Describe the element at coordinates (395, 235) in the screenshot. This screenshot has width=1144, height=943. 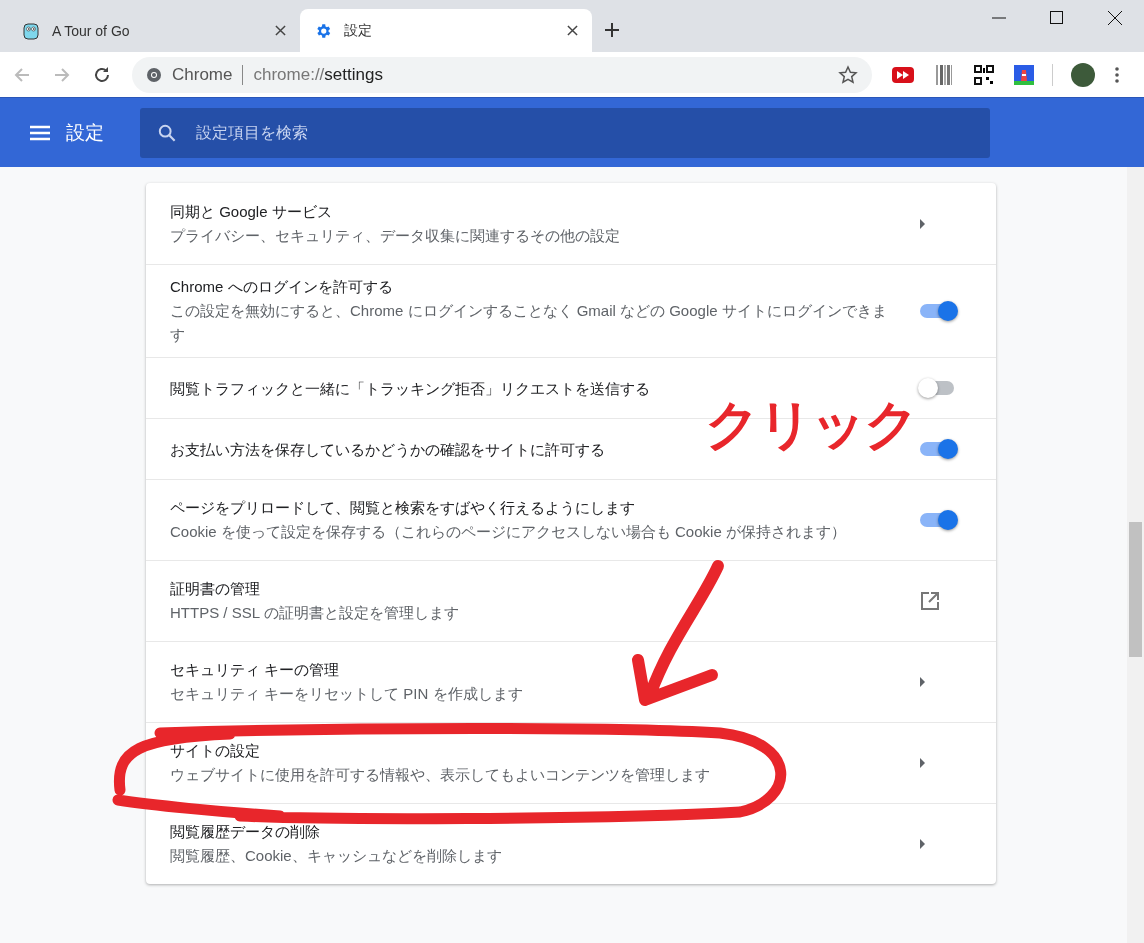
I see `setting-description: プライバシー、セキュリティ、データ収集に関連するその他の設定` at that location.